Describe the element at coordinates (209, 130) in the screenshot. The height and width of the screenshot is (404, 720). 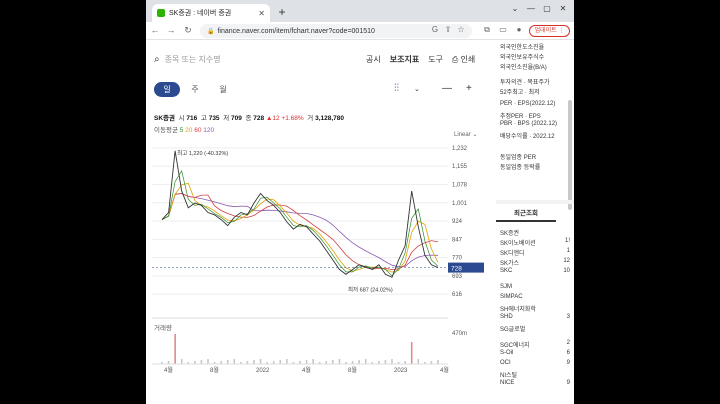
I see `ma-120: 120` at that location.